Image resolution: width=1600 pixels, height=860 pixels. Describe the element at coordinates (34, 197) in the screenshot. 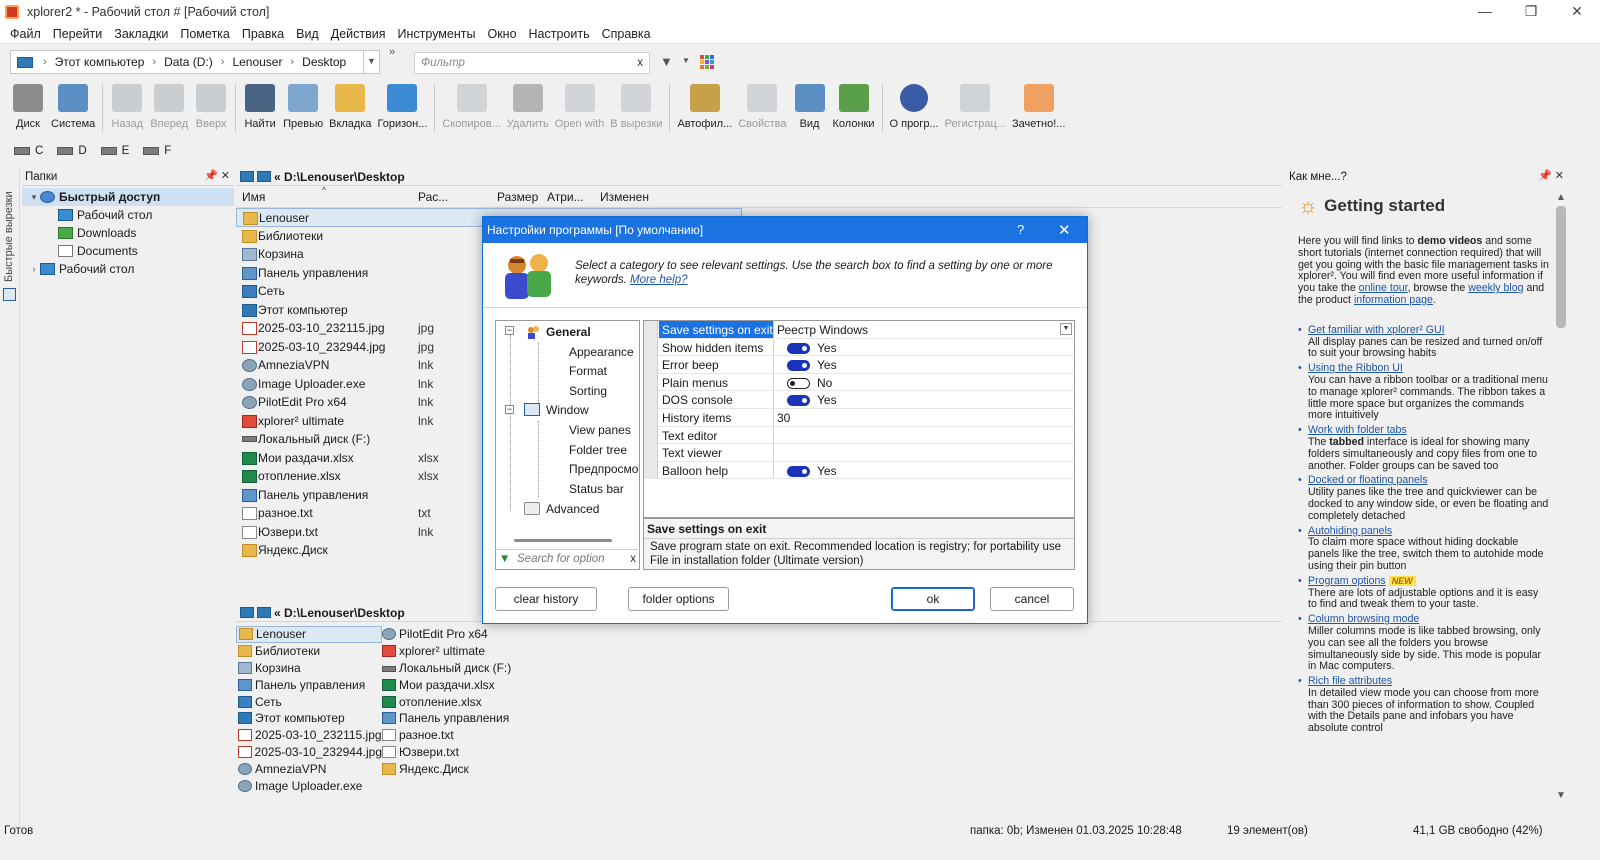

I see `expand-chevron-icon: ▾` at that location.